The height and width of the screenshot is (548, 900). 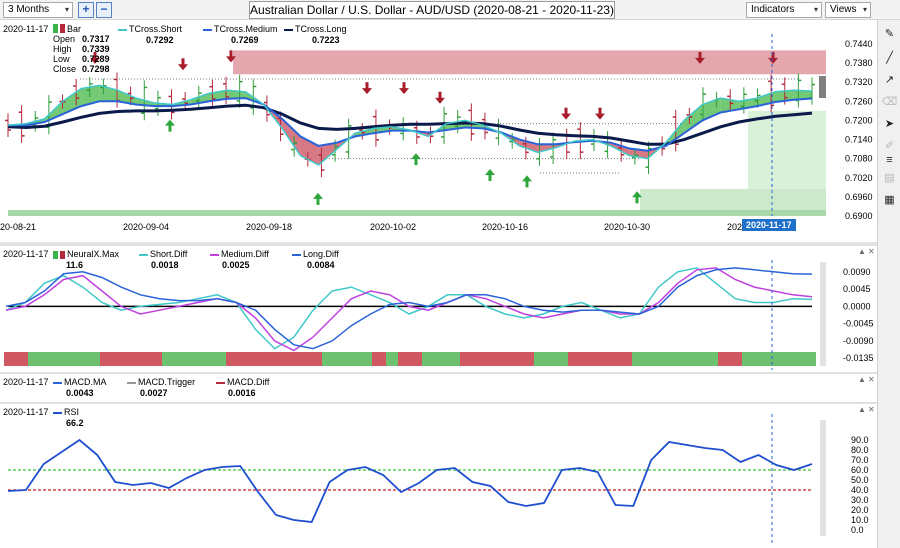 I want to click on long-diff-legend: Long.Diff, so click(x=315, y=254).